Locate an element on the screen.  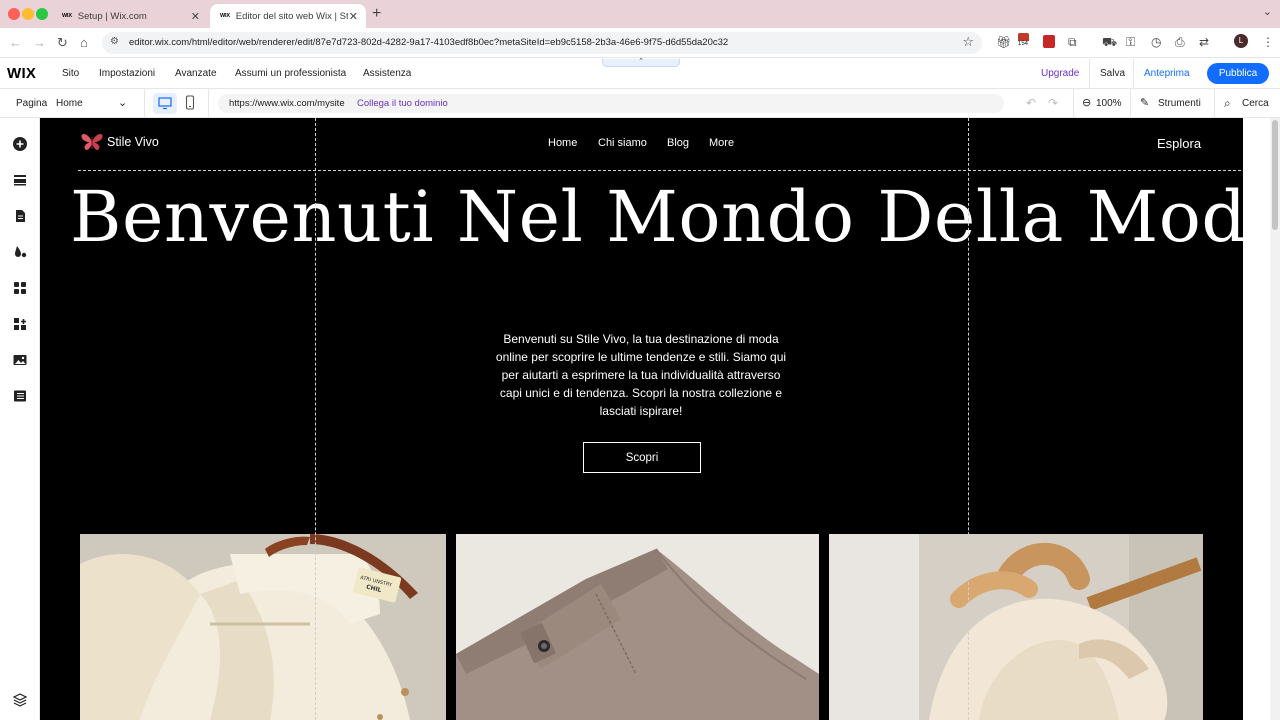
editor-left-sidebar is located at coordinates (20, 419).